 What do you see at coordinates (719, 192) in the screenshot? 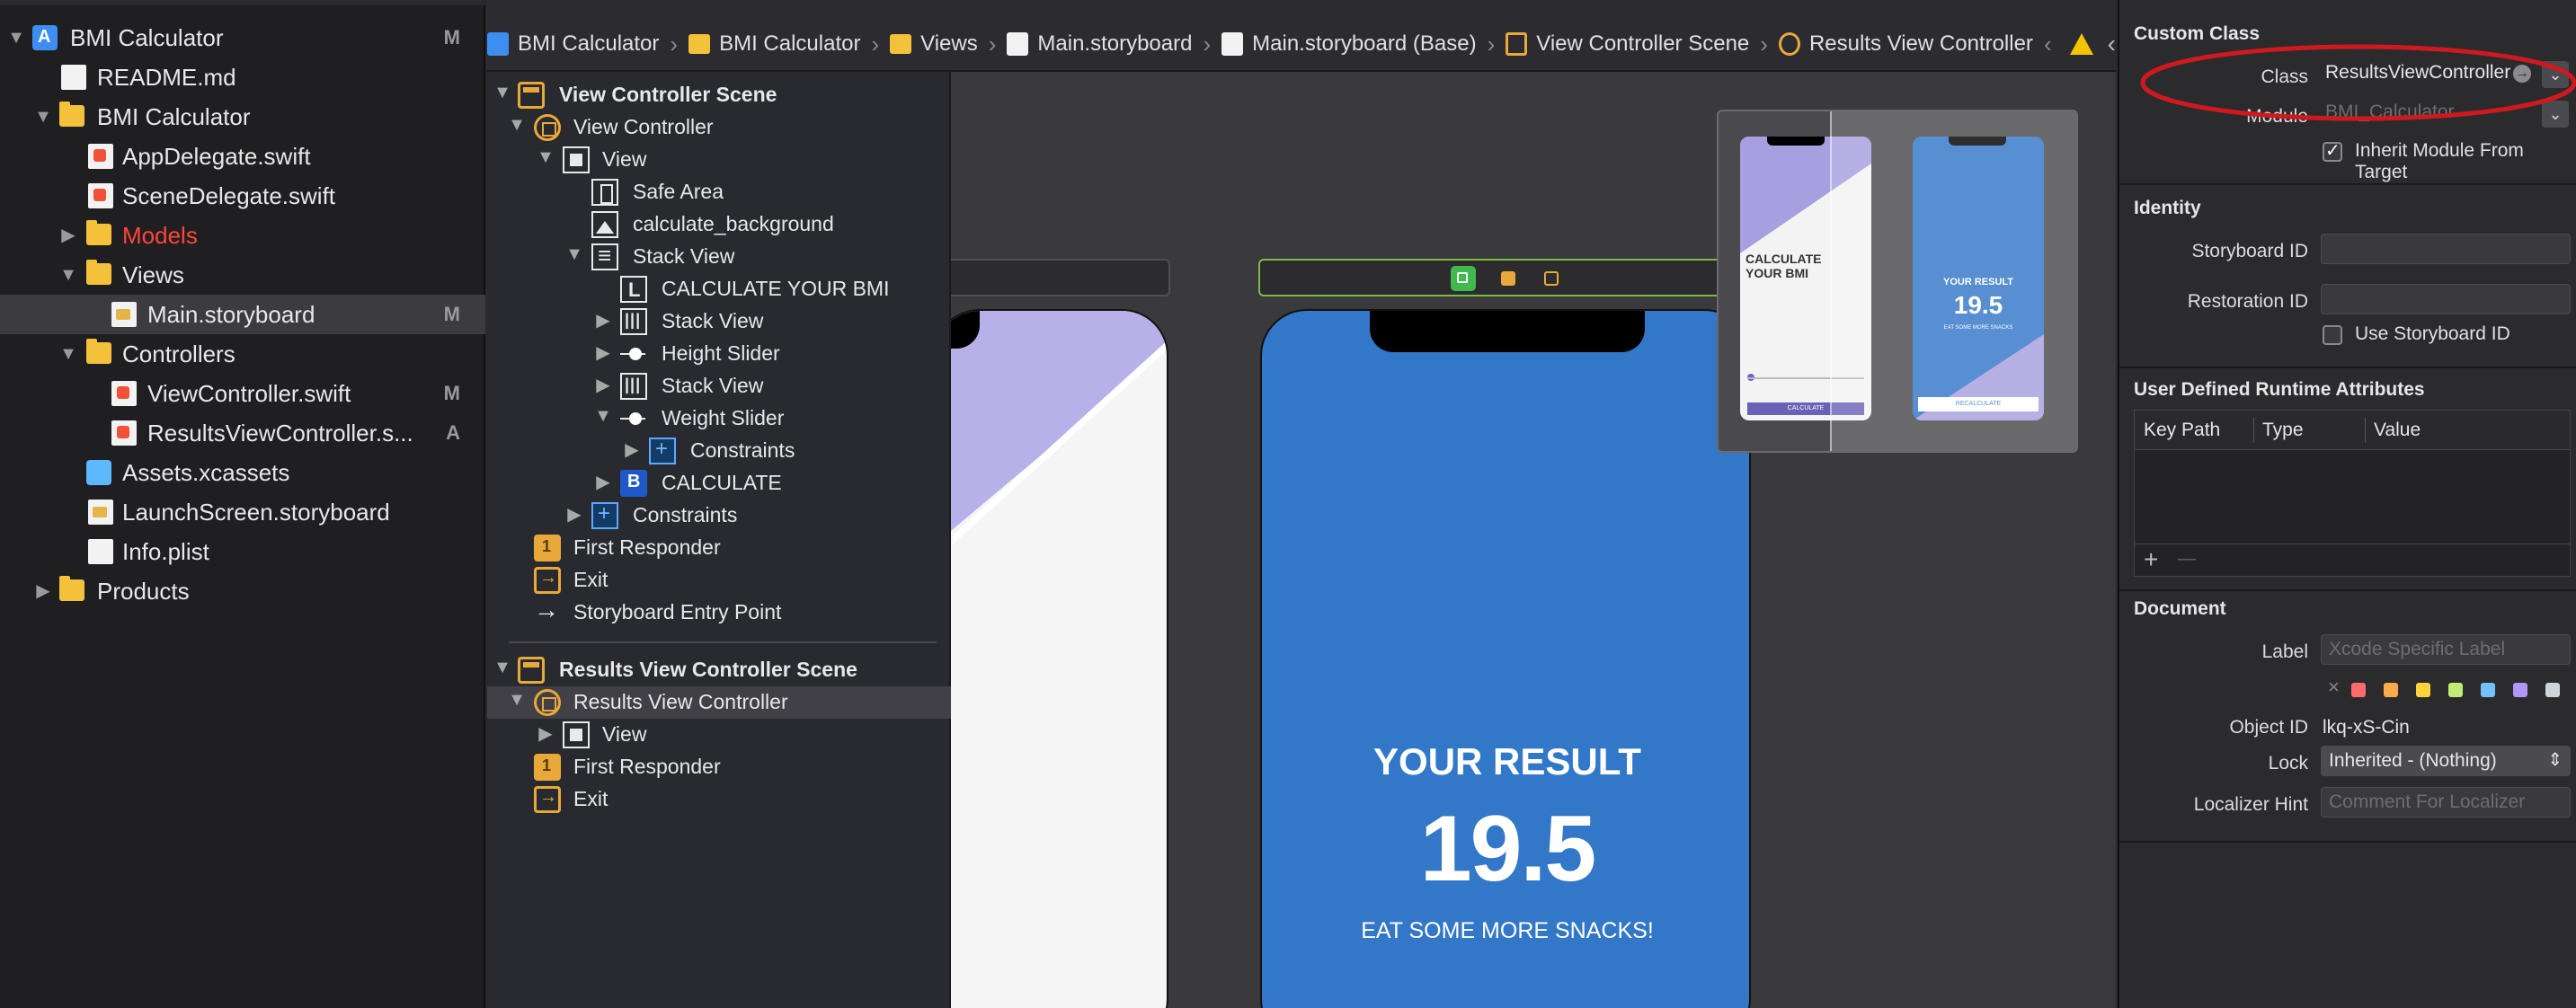
I see `outline-safe-area: Safe Area` at bounding box center [719, 192].